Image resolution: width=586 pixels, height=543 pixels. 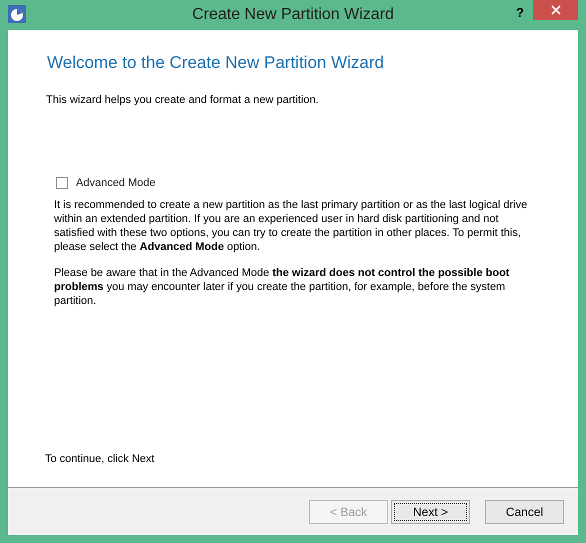 What do you see at coordinates (291, 226) in the screenshot?
I see `description-paragraph: It is recommended to create a new partition as the last primary partition or as the last logical drive within an extended partition. If you are an experienced user in hard disk partitioning and not satisfied with these two options, you can try to create the partition in other places. To permit this, please select the Advanced Mode option.` at bounding box center [291, 226].